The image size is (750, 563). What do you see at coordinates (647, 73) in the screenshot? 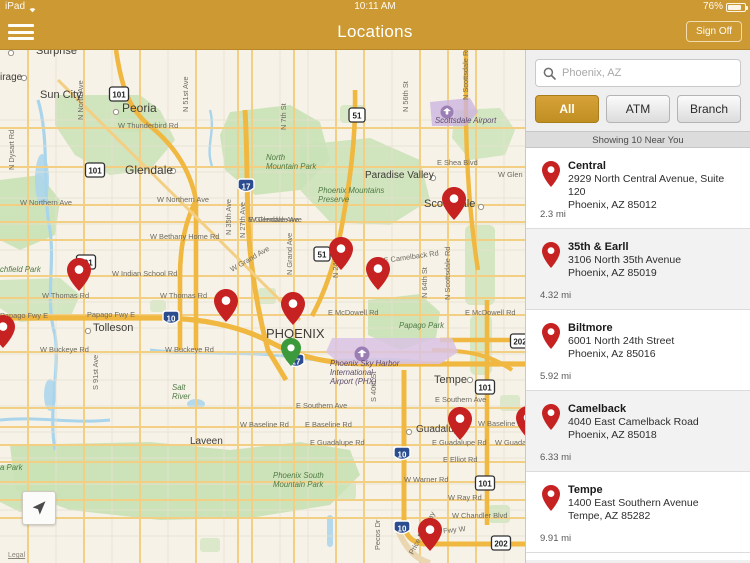
I see `search-input` at bounding box center [647, 73].